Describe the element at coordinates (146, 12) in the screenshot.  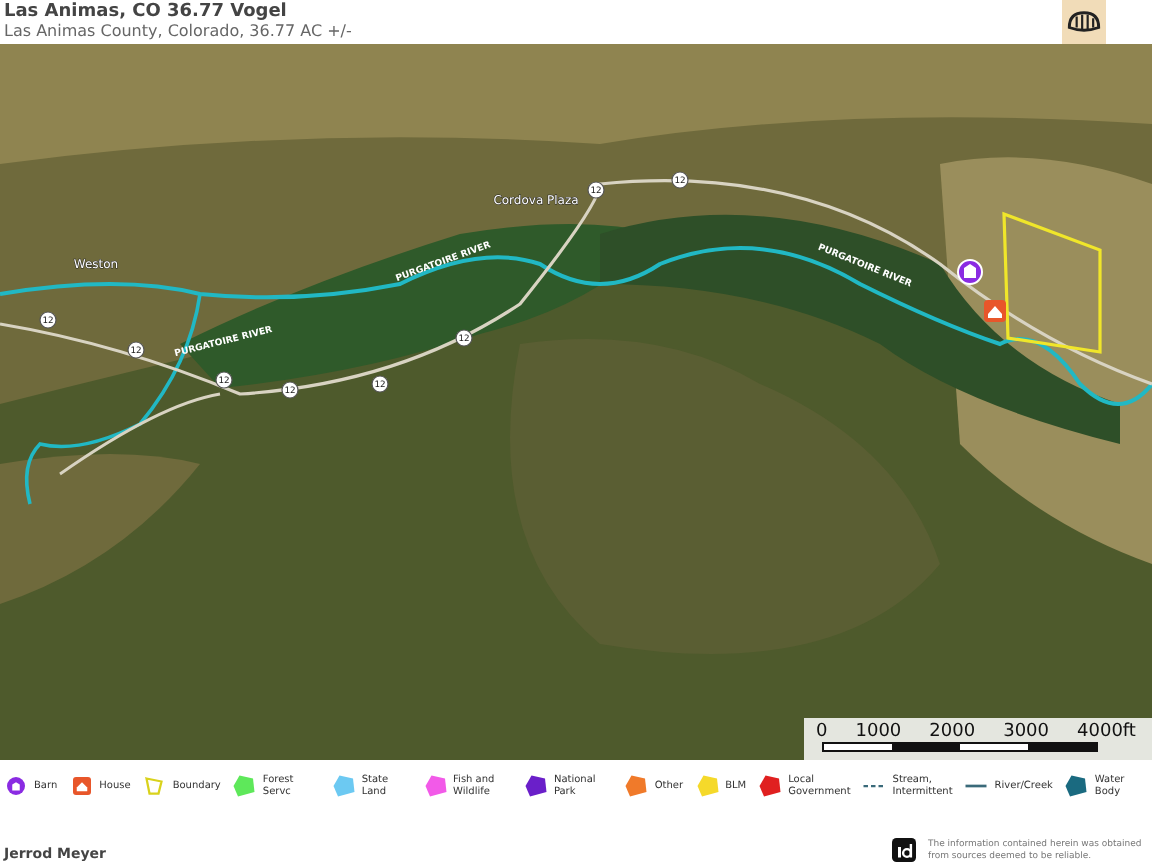
I see `listing-title: Las Animas, CO 36.77 Vogel` at that location.